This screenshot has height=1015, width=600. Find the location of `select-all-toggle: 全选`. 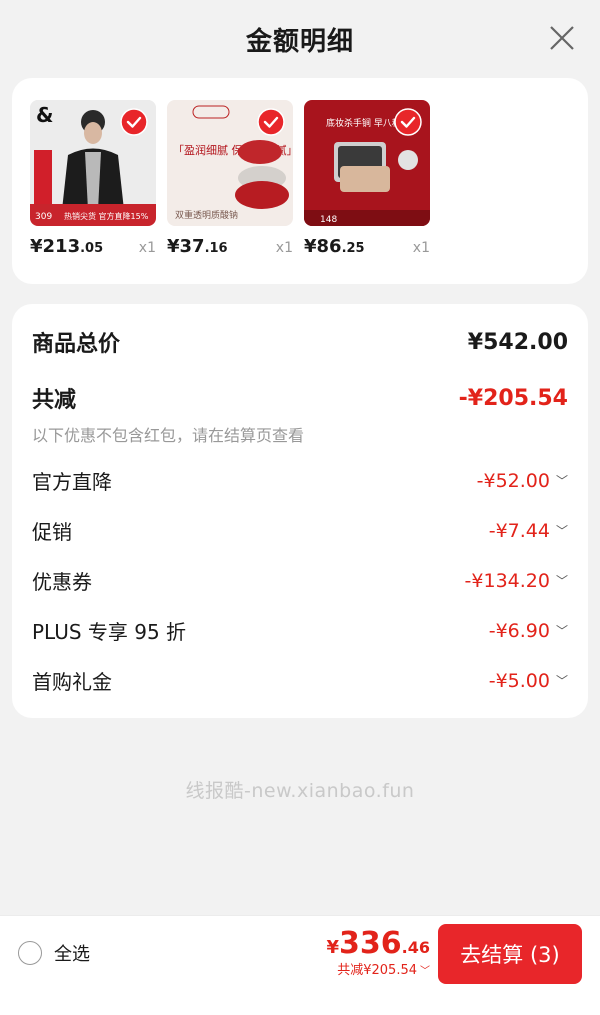

select-all-toggle: 全选 is located at coordinates (54, 953).